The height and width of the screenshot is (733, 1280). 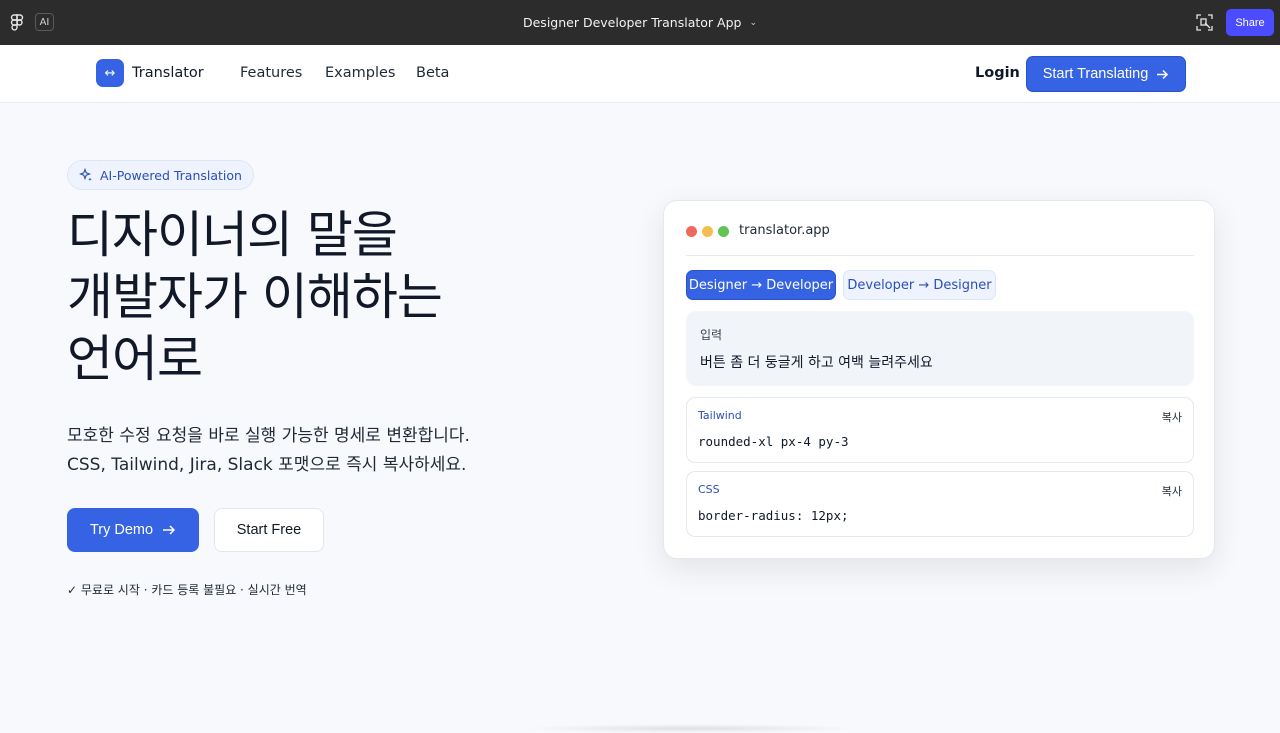 I want to click on start-translating-label: Start Translating, so click(x=1095, y=74).